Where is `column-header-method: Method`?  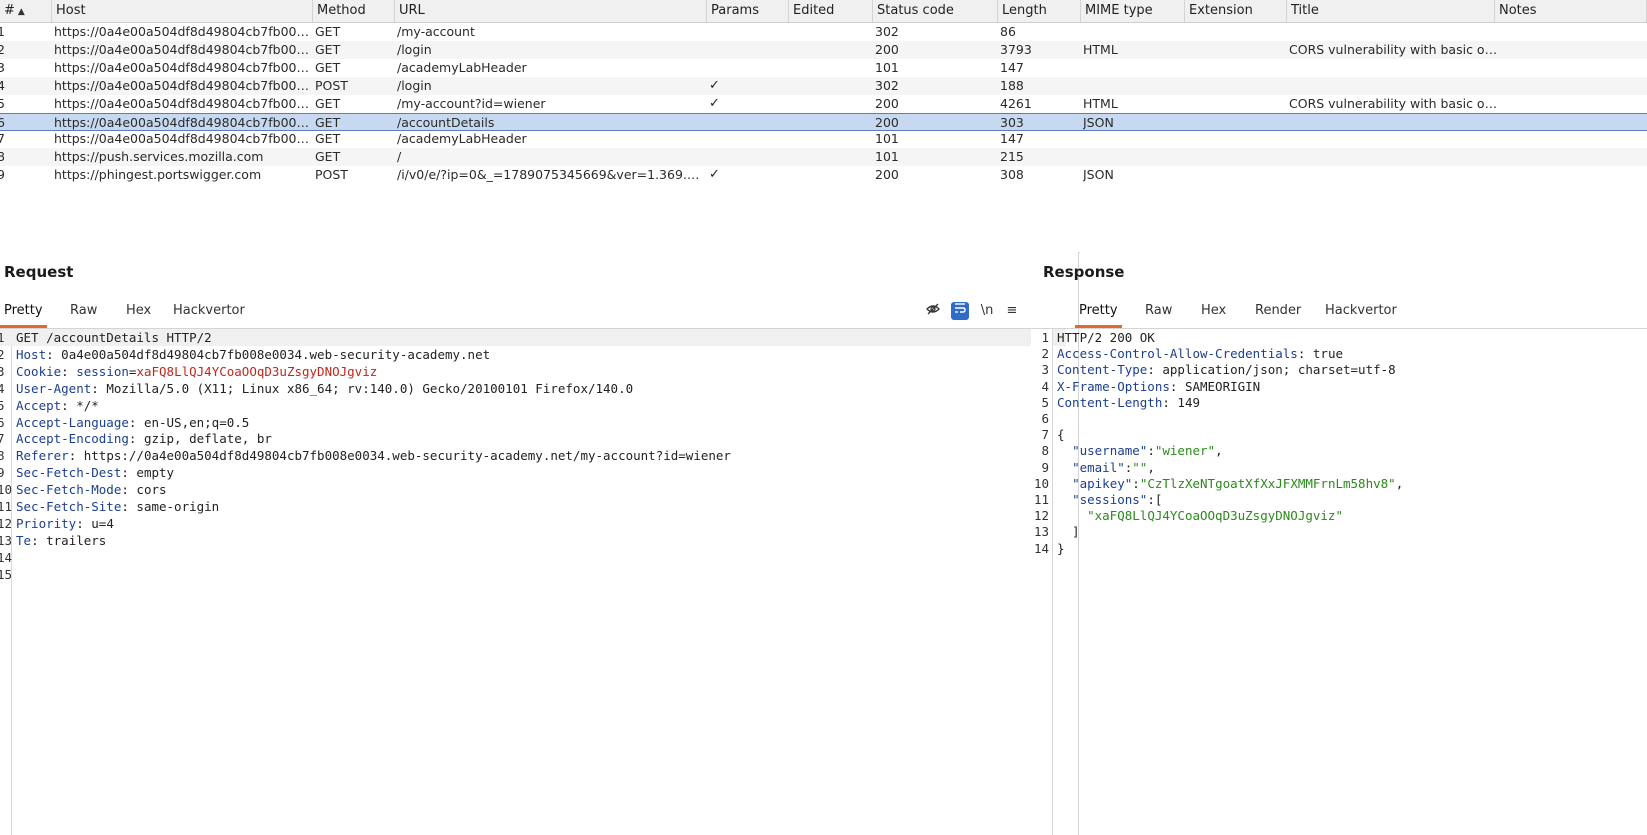 column-header-method: Method is located at coordinates (354, 11).